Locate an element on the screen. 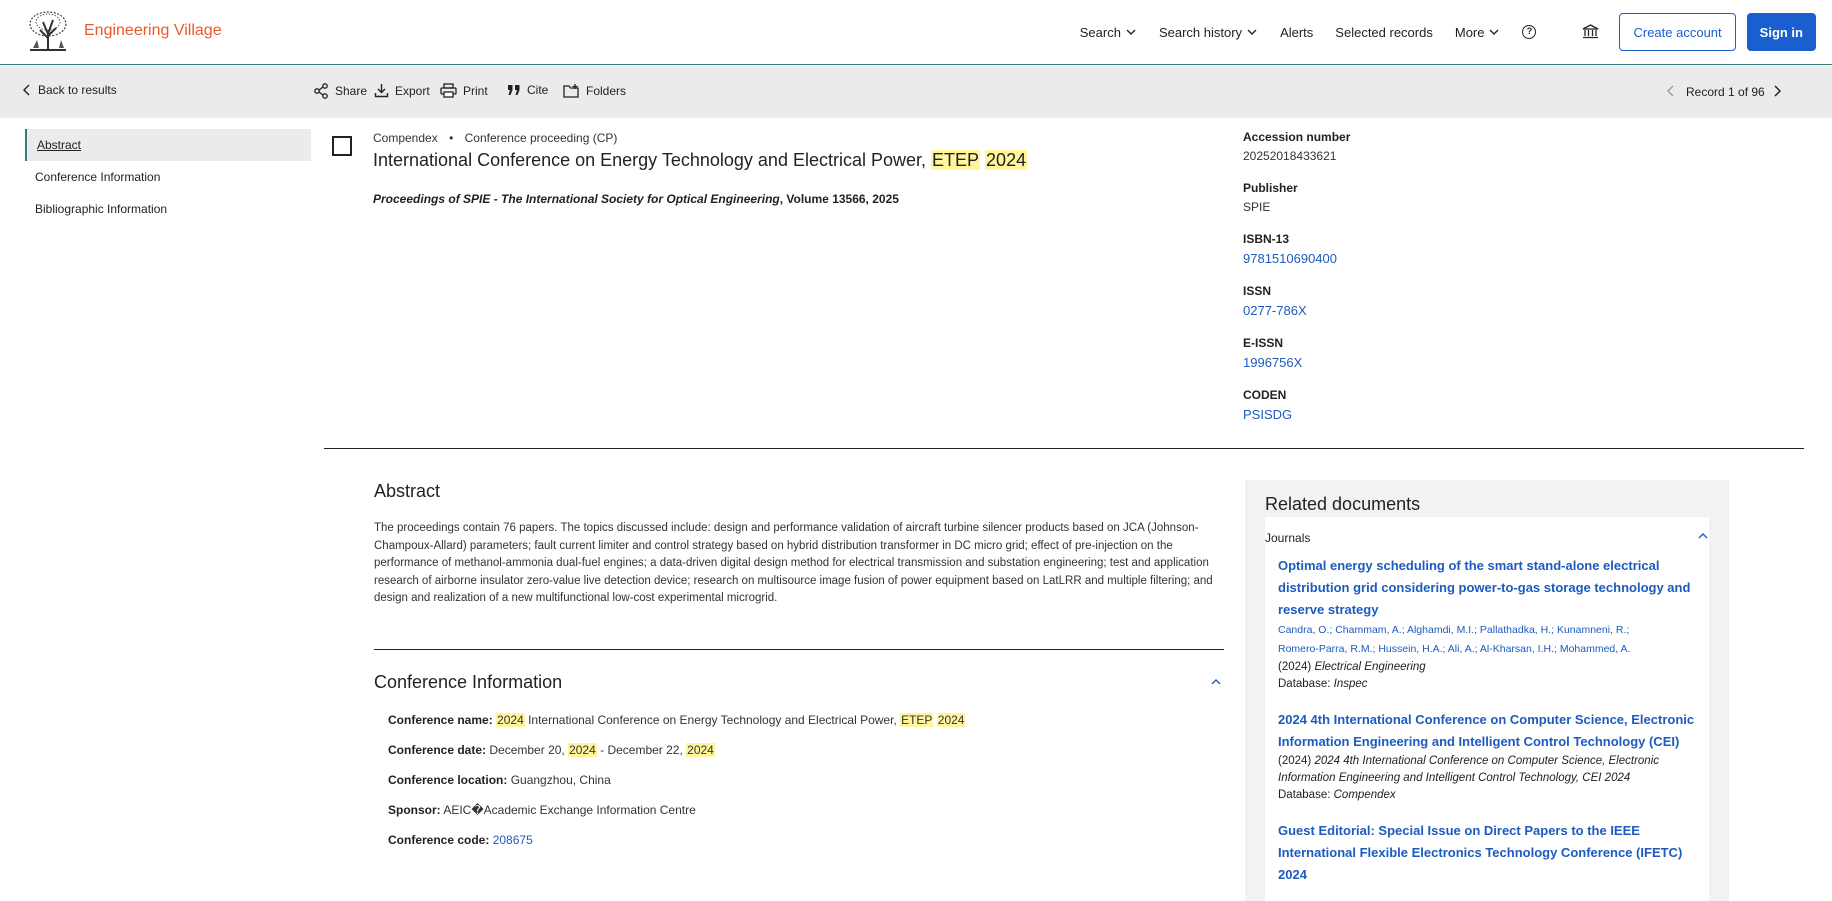 The width and height of the screenshot is (1832, 901). section-link-bibliographic-information: Bibliographic Information is located at coordinates (168, 209).